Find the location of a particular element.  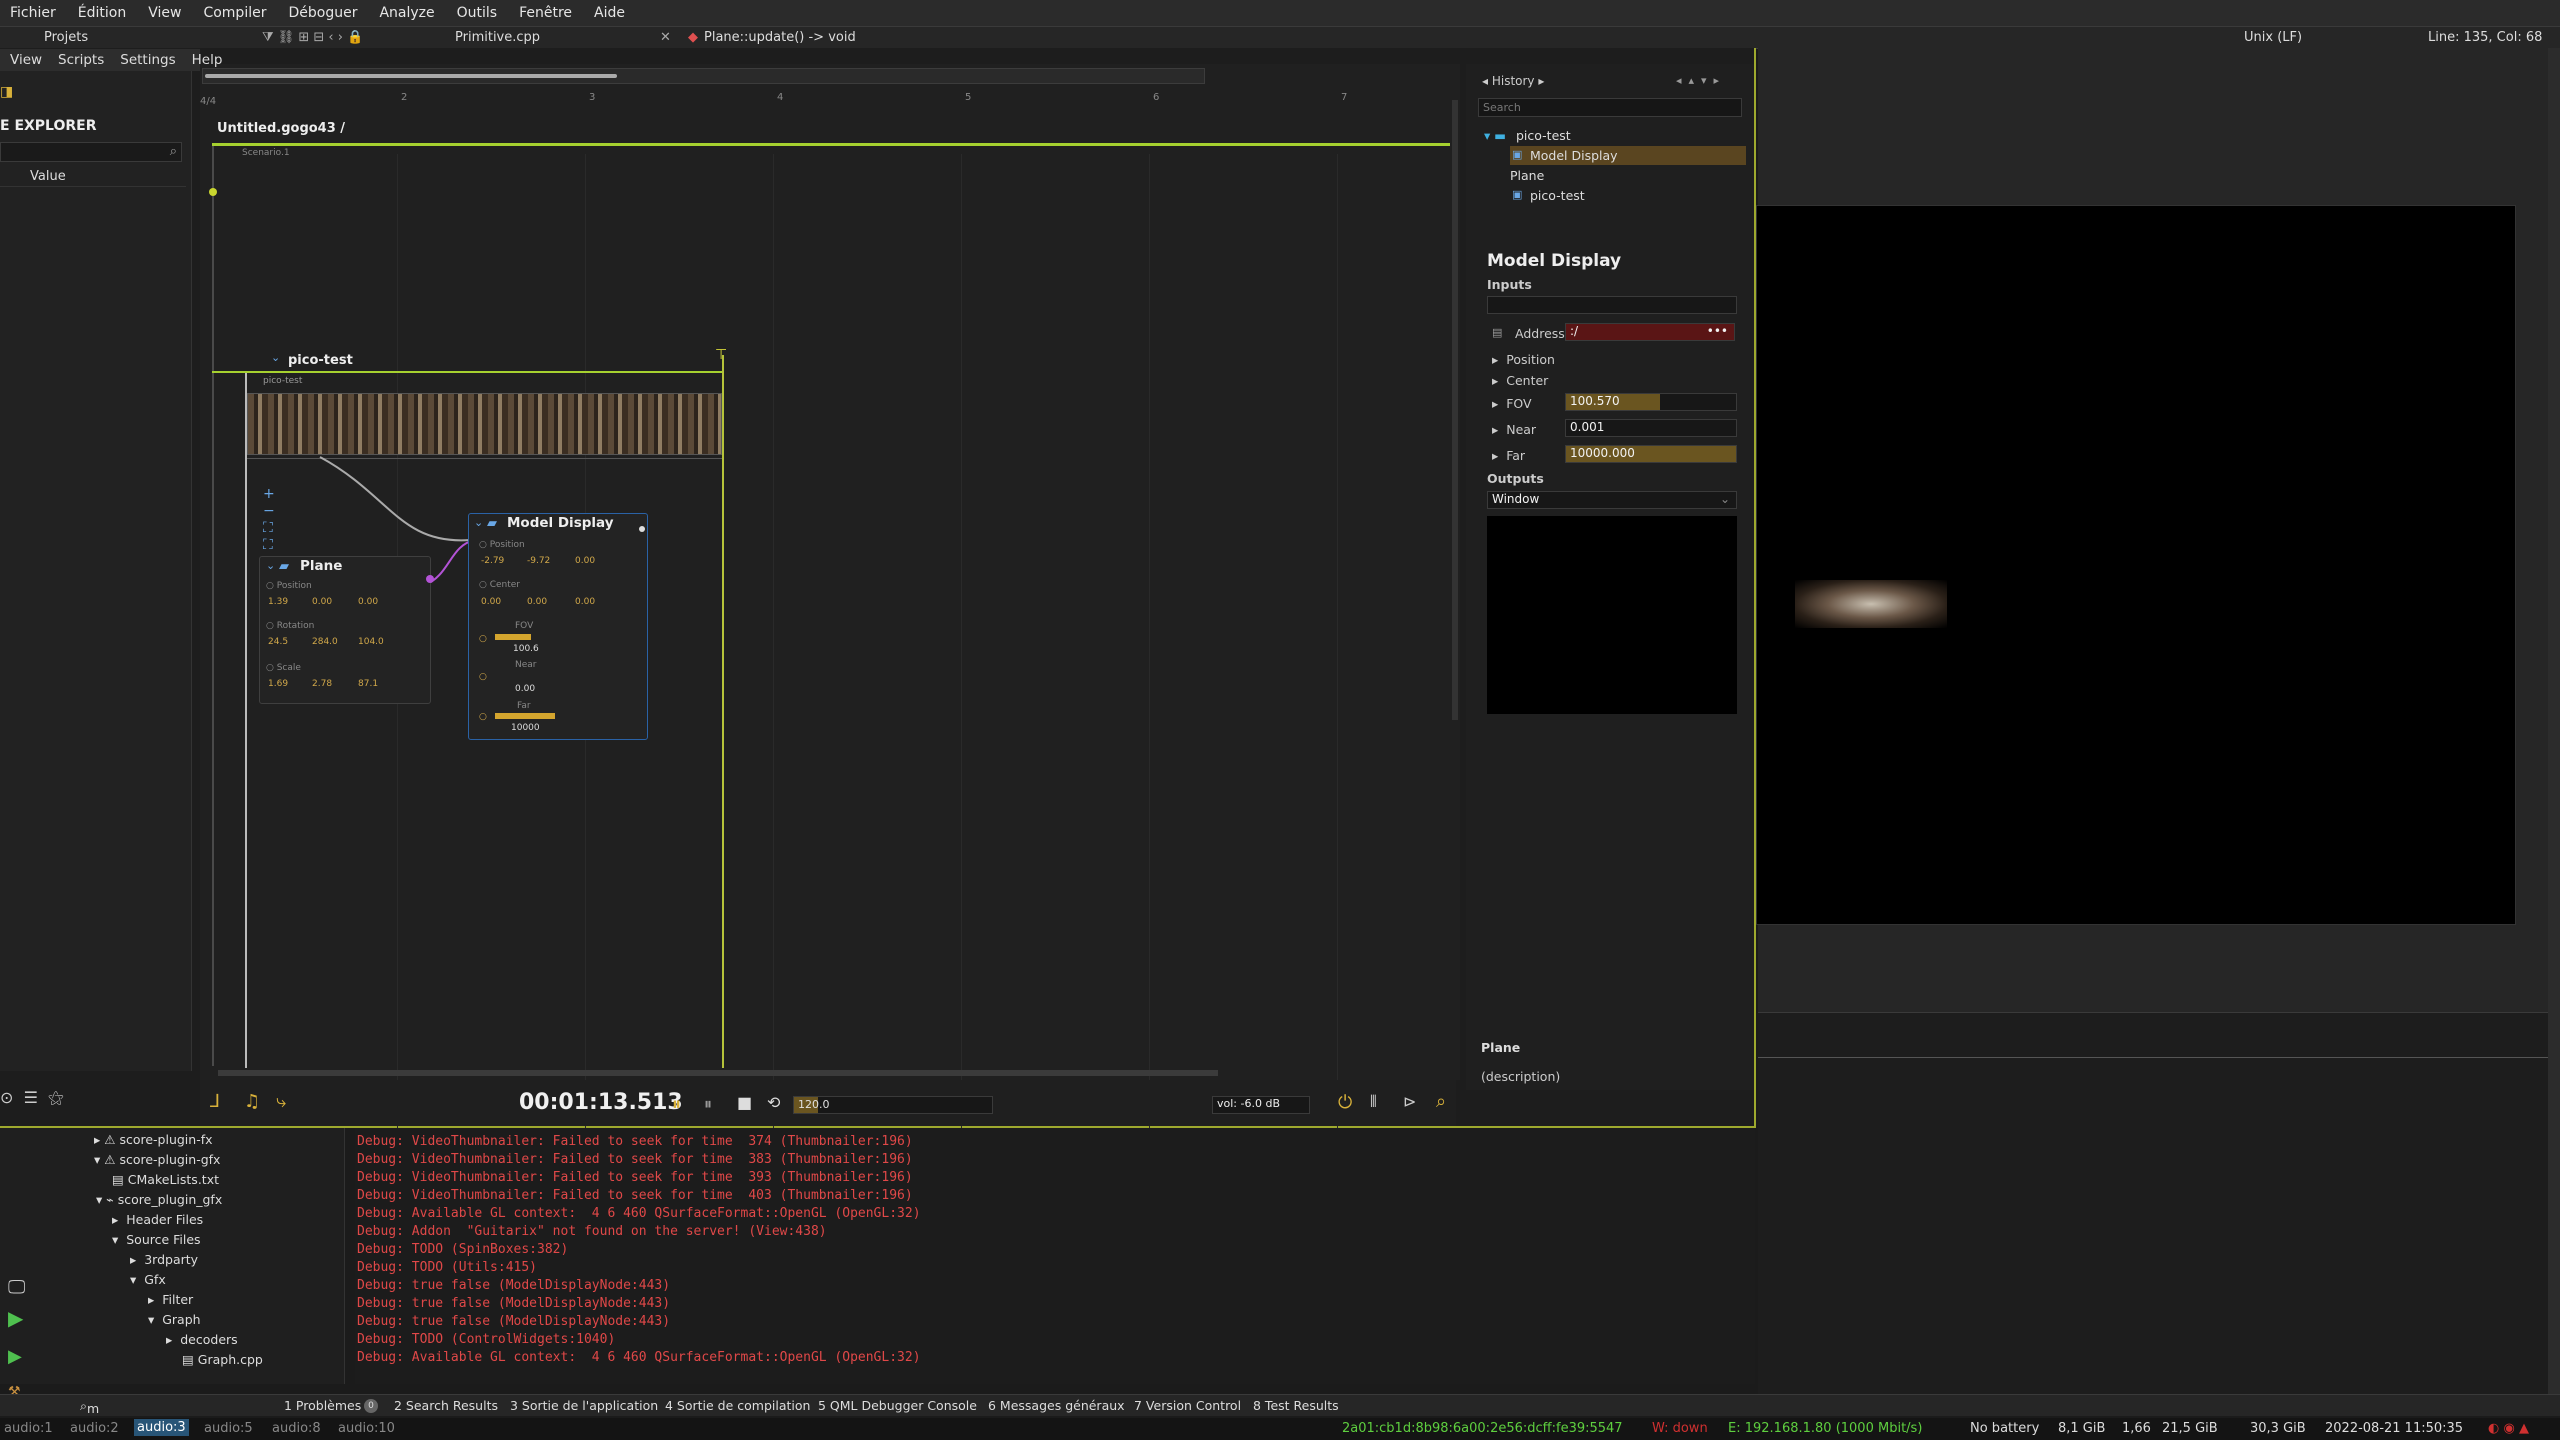

close-file-icon: ✕ is located at coordinates (665, 37).